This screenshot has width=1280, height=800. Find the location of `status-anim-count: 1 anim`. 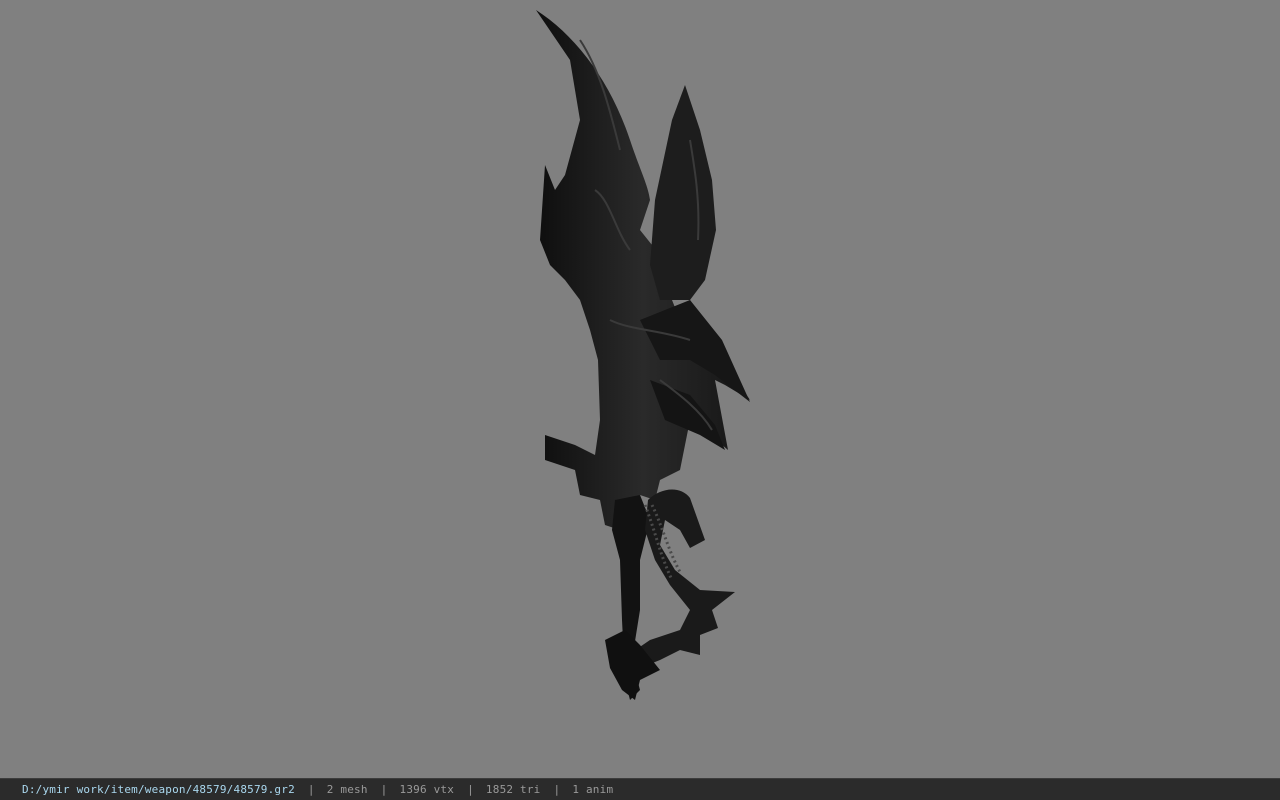

status-anim-count: 1 anim is located at coordinates (593, 789).